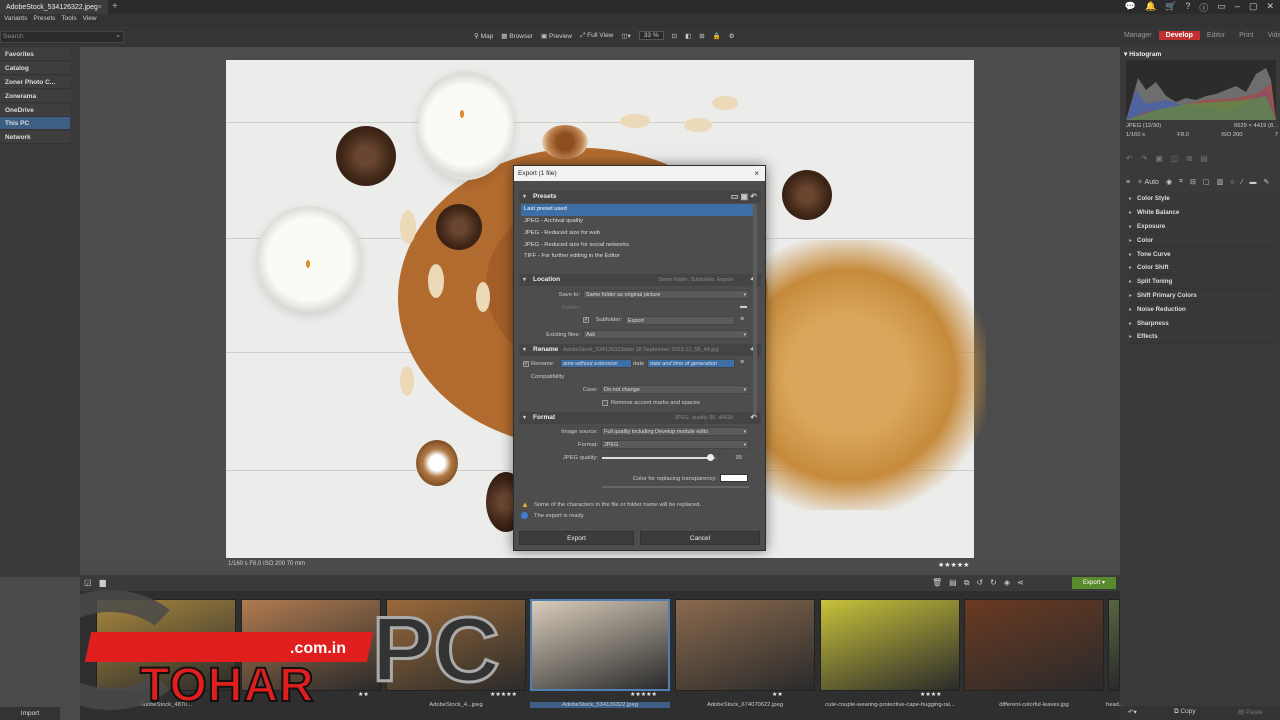  What do you see at coordinates (666, 334) in the screenshot?
I see `existing-files-select: Ask ▾` at bounding box center [666, 334].